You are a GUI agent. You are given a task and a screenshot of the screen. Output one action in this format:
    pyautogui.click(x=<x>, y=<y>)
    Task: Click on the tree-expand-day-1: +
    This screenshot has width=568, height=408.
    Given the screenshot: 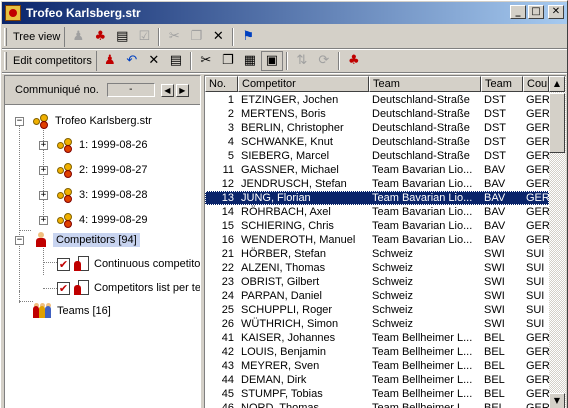 What is the action you would take?
    pyautogui.click(x=43, y=145)
    